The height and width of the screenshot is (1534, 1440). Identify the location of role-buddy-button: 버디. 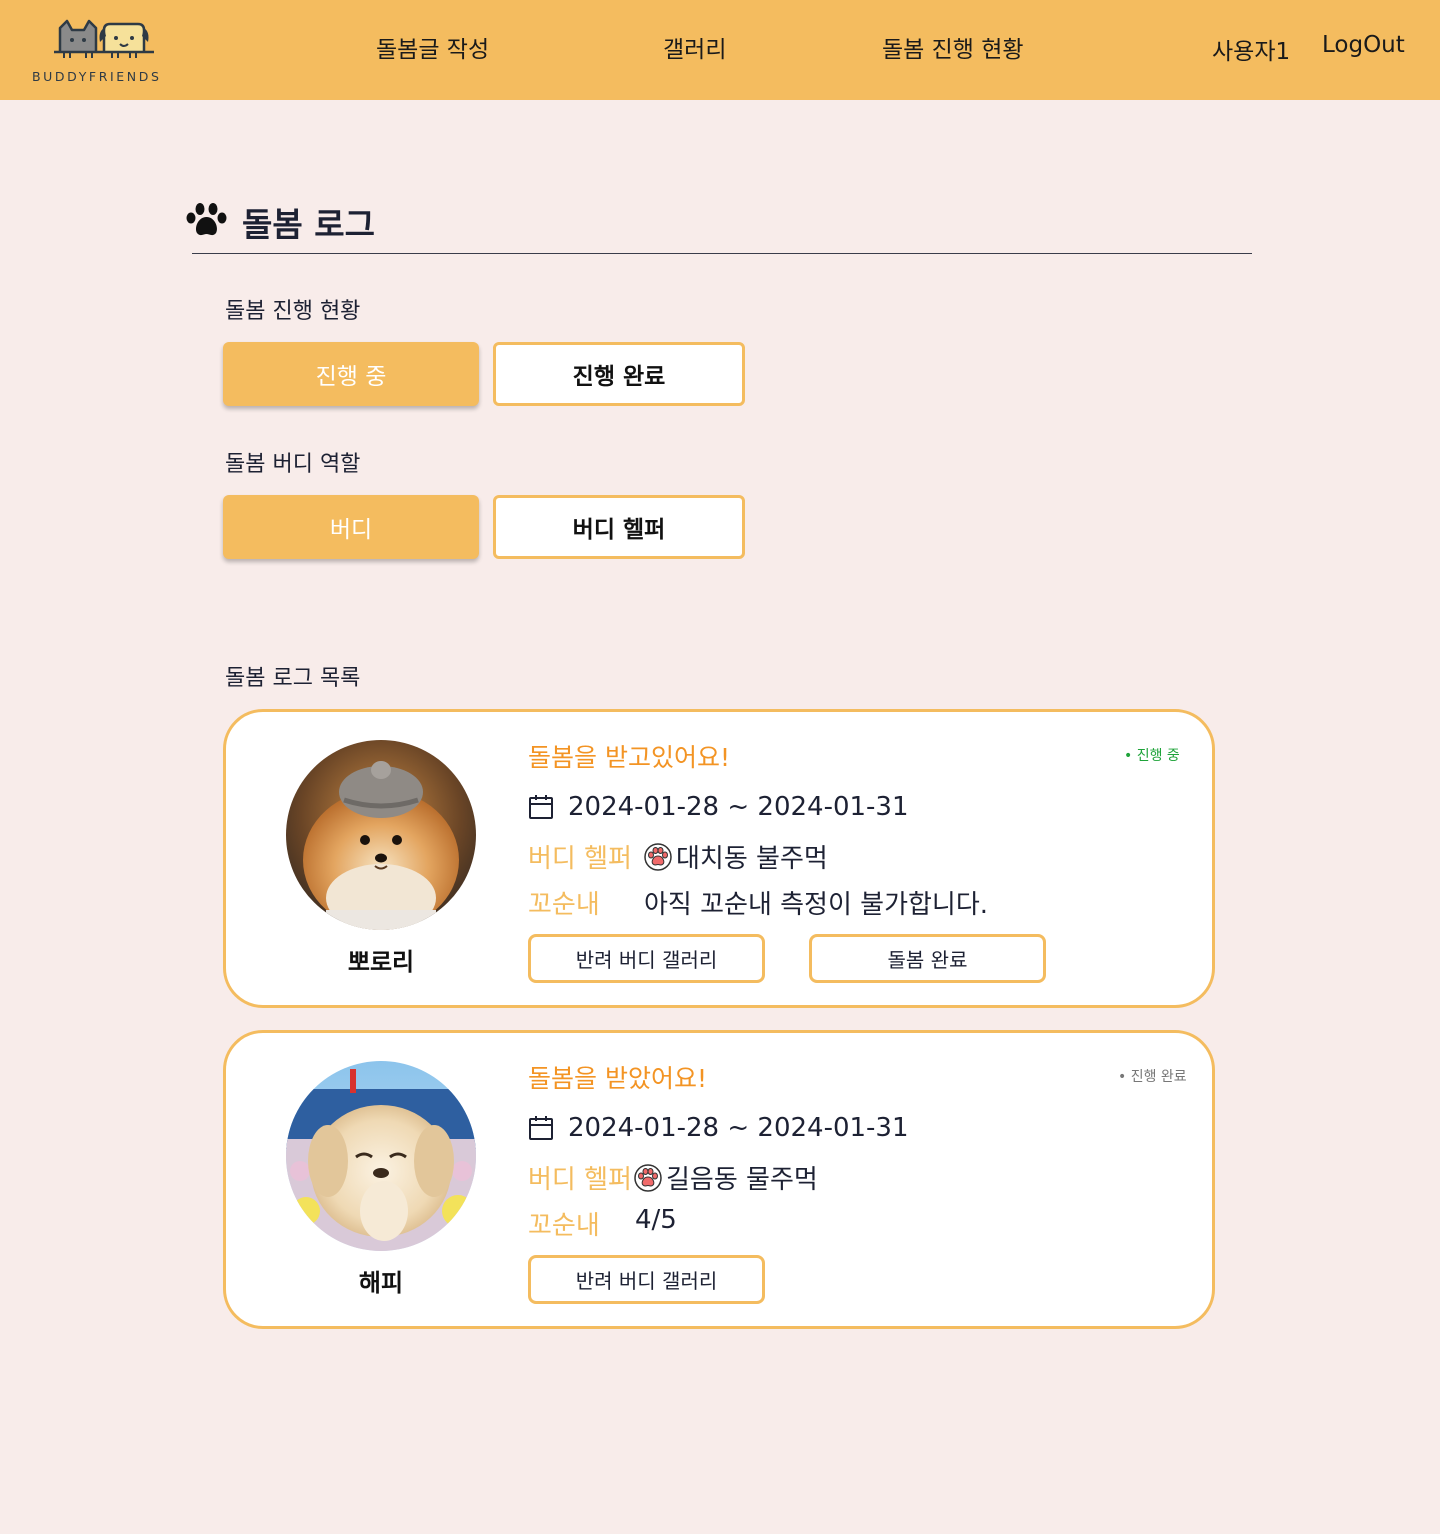
(351, 527).